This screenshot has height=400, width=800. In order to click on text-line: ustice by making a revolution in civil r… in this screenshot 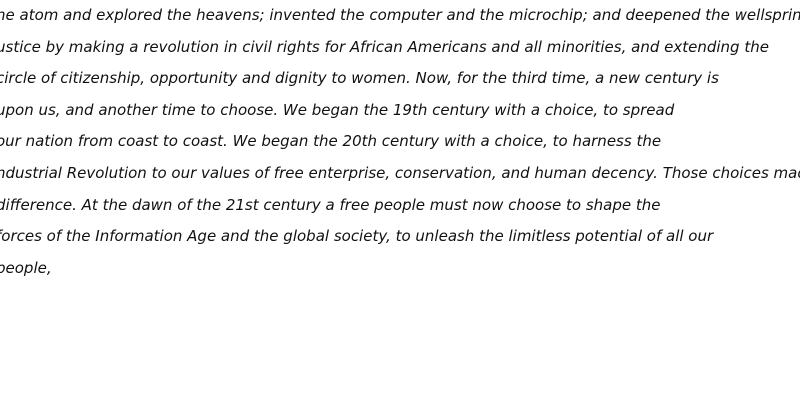, I will do `click(384, 46)`.